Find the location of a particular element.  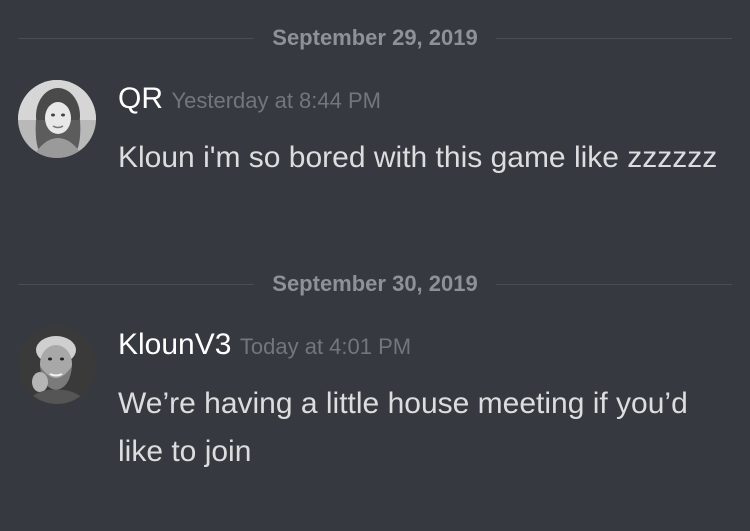

message-timestamp: Today at 4:01 PM is located at coordinates (325, 346).